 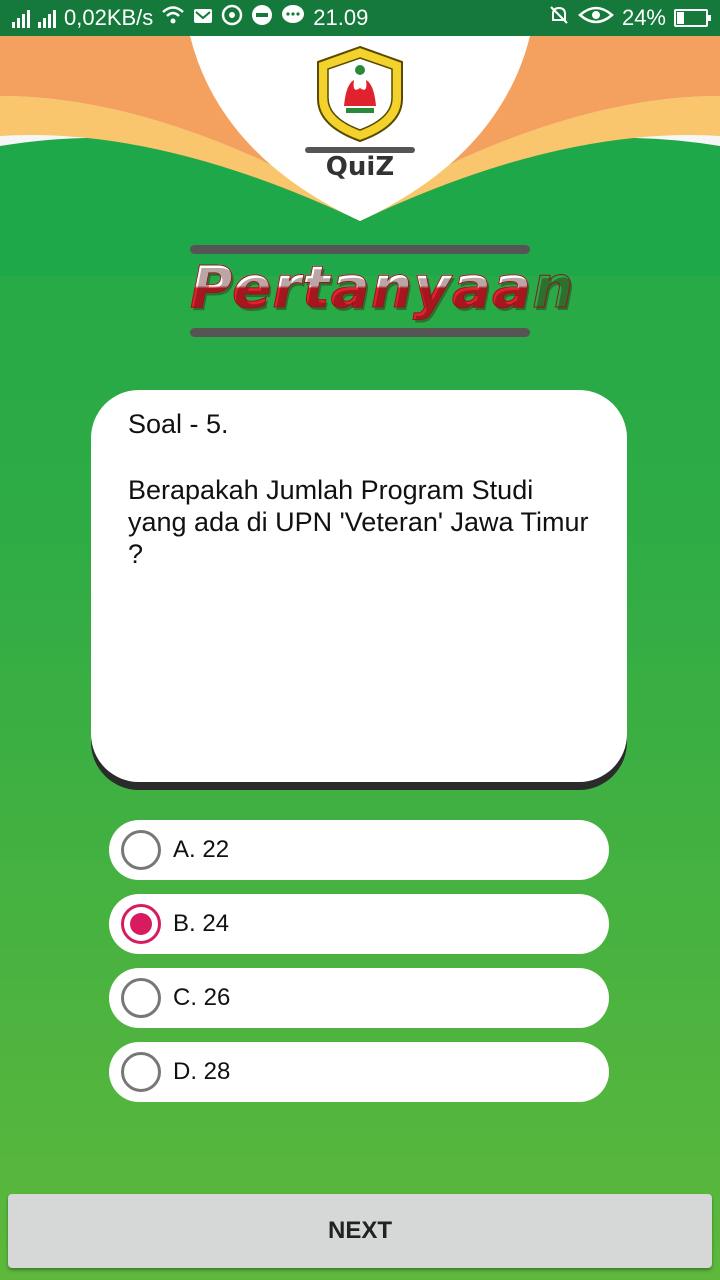 I want to click on chat-icon, so click(x=293, y=18).